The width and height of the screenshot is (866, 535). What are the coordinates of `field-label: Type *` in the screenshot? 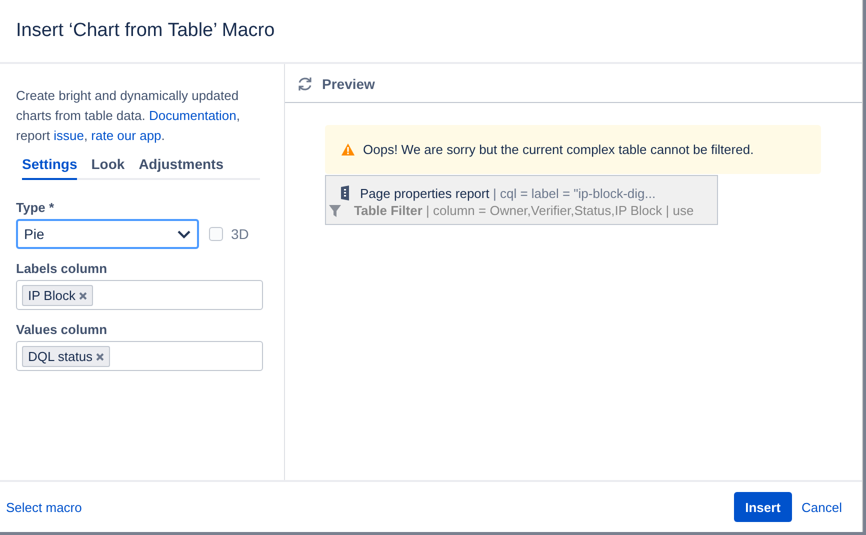 It's located at (35, 207).